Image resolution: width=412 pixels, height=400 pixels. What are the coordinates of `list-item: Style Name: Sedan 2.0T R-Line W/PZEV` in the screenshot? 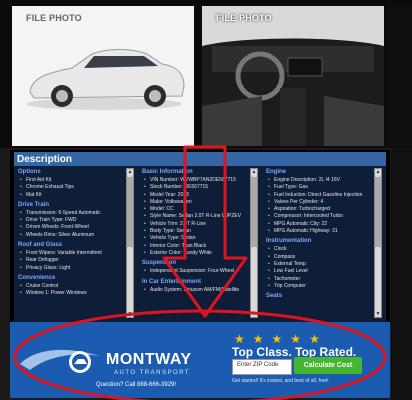 It's located at (196, 217).